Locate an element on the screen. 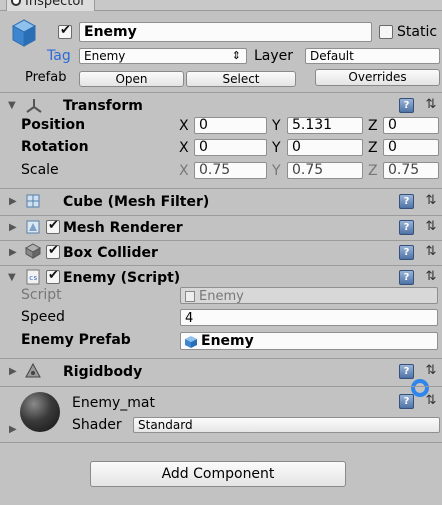 The image size is (442, 505). scale-z-label: Z is located at coordinates (373, 171).